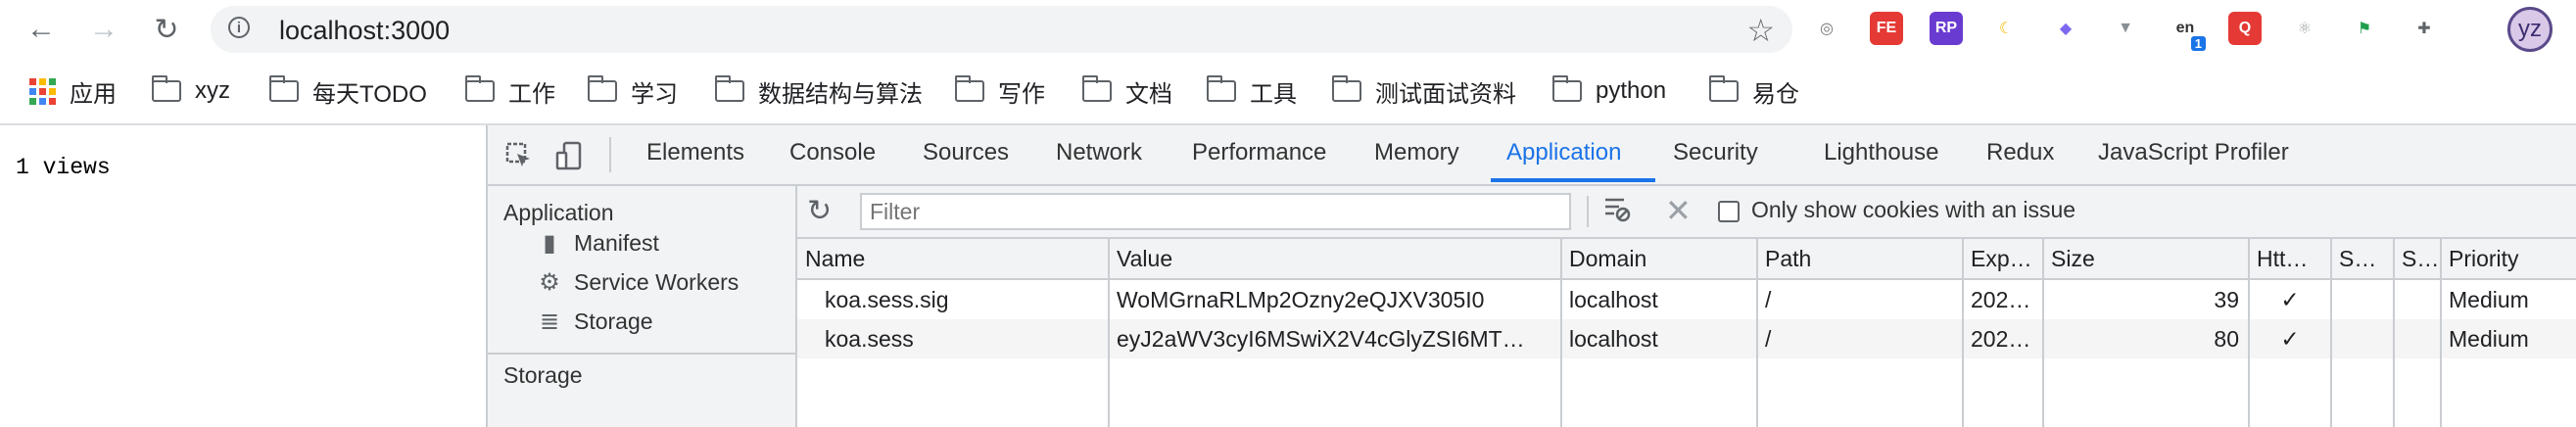  Describe the element at coordinates (2188, 31) in the screenshot. I see `translate-ext-icon: en 1` at that location.